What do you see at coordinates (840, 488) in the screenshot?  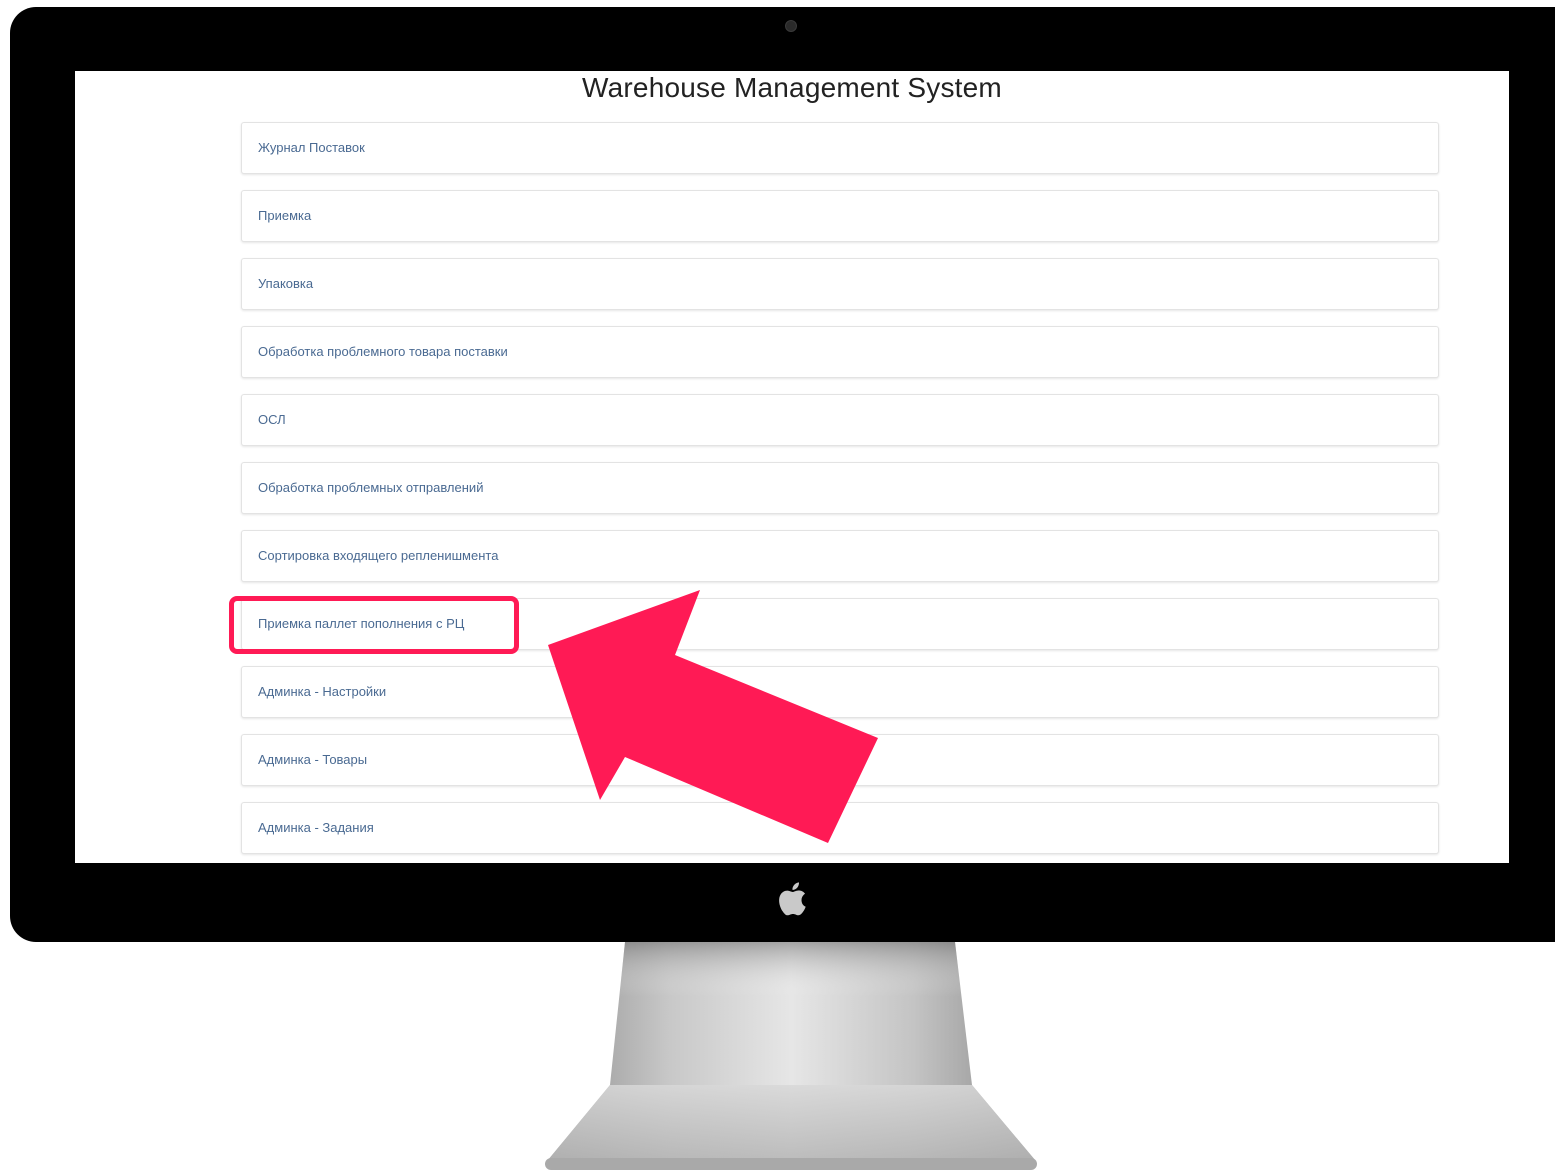 I see `menu-item-problem-shipments: Обработка проблемных отправлений` at bounding box center [840, 488].